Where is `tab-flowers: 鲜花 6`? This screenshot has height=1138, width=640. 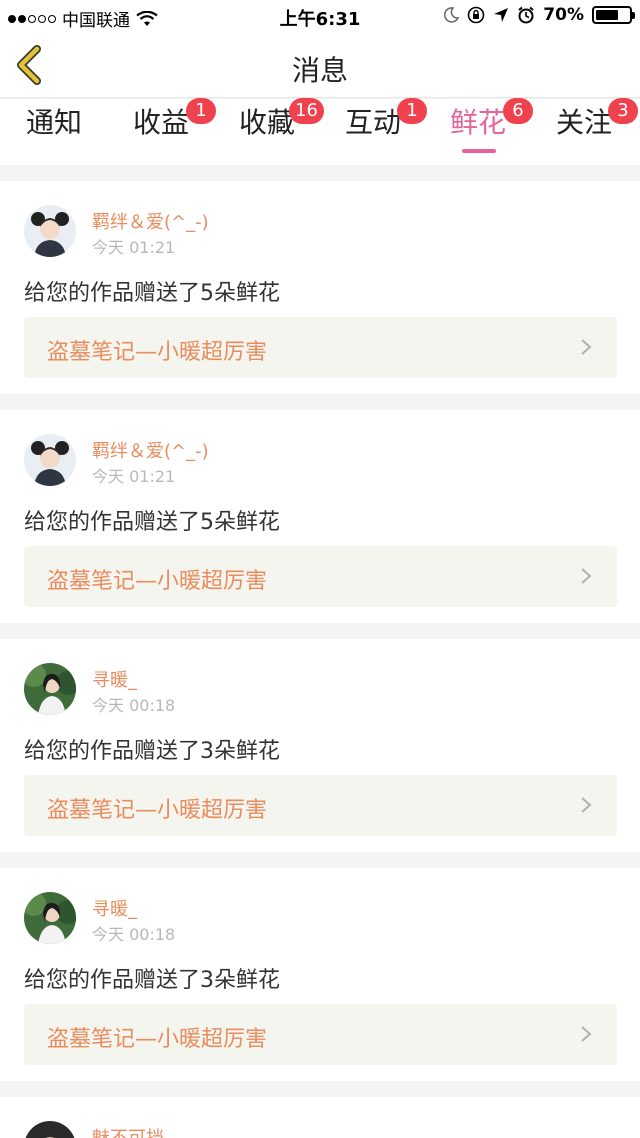 tab-flowers: 鲜花 6 is located at coordinates (491, 128).